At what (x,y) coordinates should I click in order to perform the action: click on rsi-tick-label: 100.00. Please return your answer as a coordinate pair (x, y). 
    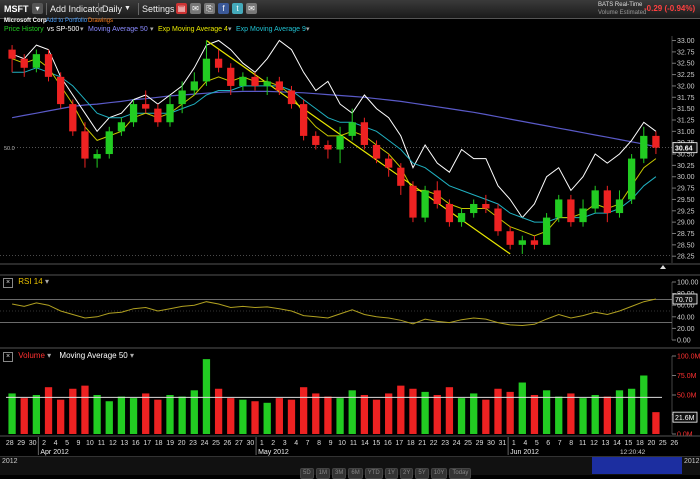
    Looking at the image, I should click on (688, 283).